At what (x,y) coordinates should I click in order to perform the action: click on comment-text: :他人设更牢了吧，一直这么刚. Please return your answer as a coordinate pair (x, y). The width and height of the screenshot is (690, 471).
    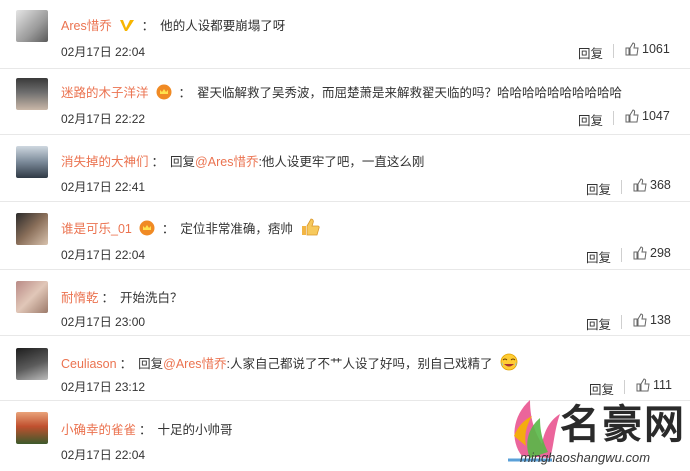
    Looking at the image, I should click on (341, 162).